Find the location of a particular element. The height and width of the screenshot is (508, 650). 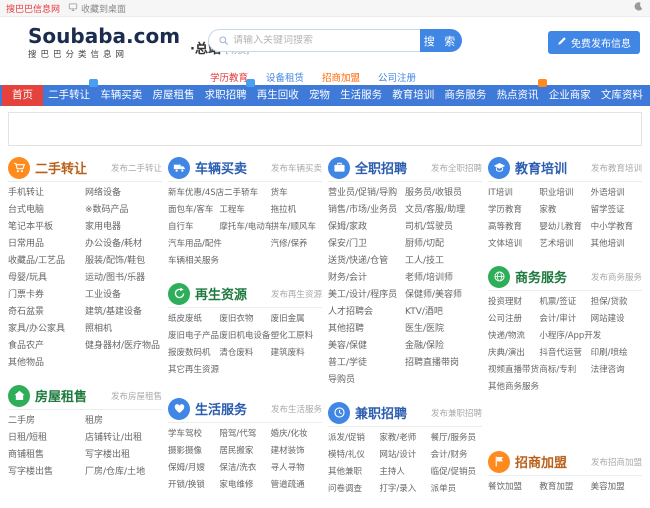

category-link: 纸皮废纸 is located at coordinates (193, 319).